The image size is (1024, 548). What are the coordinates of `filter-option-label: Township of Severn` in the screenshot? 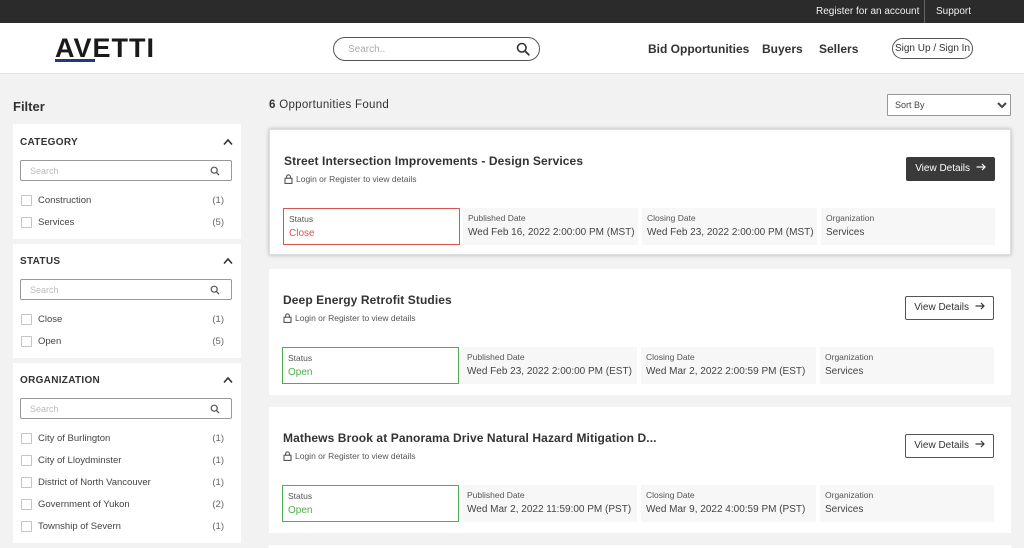 It's located at (79, 526).